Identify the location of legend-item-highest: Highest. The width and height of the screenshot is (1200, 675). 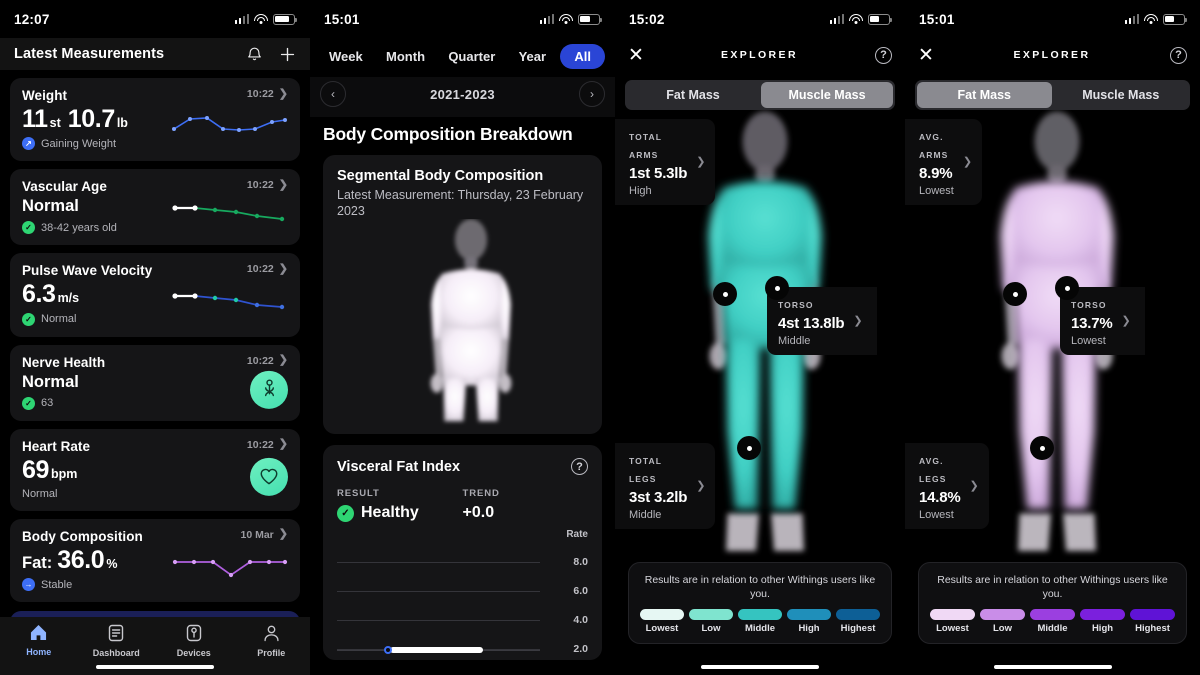
(858, 621).